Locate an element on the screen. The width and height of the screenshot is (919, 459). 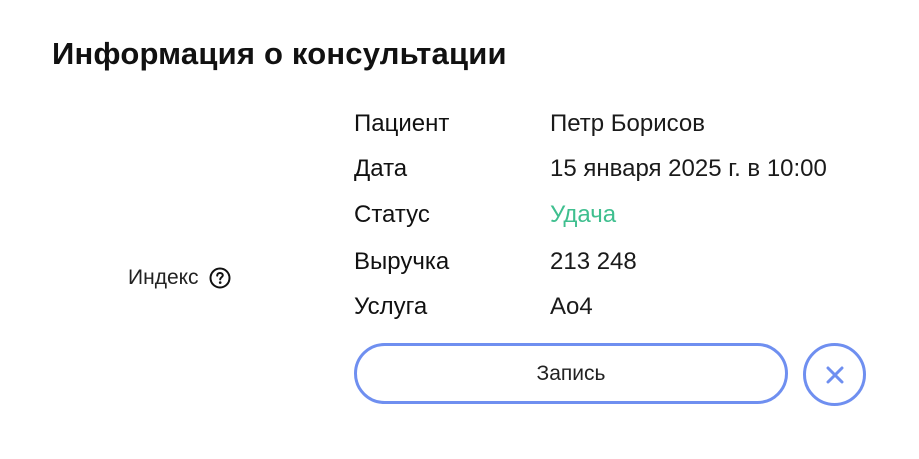
detail-key-status: Статус is located at coordinates (392, 214).